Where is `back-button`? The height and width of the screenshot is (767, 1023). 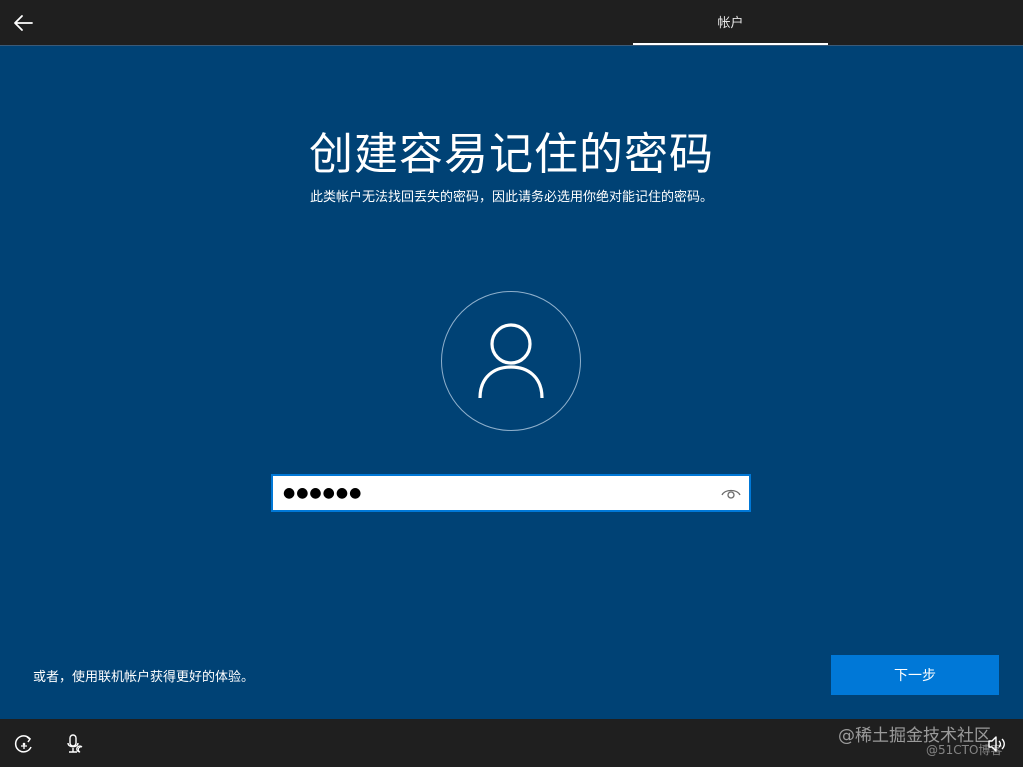
back-button is located at coordinates (23, 23).